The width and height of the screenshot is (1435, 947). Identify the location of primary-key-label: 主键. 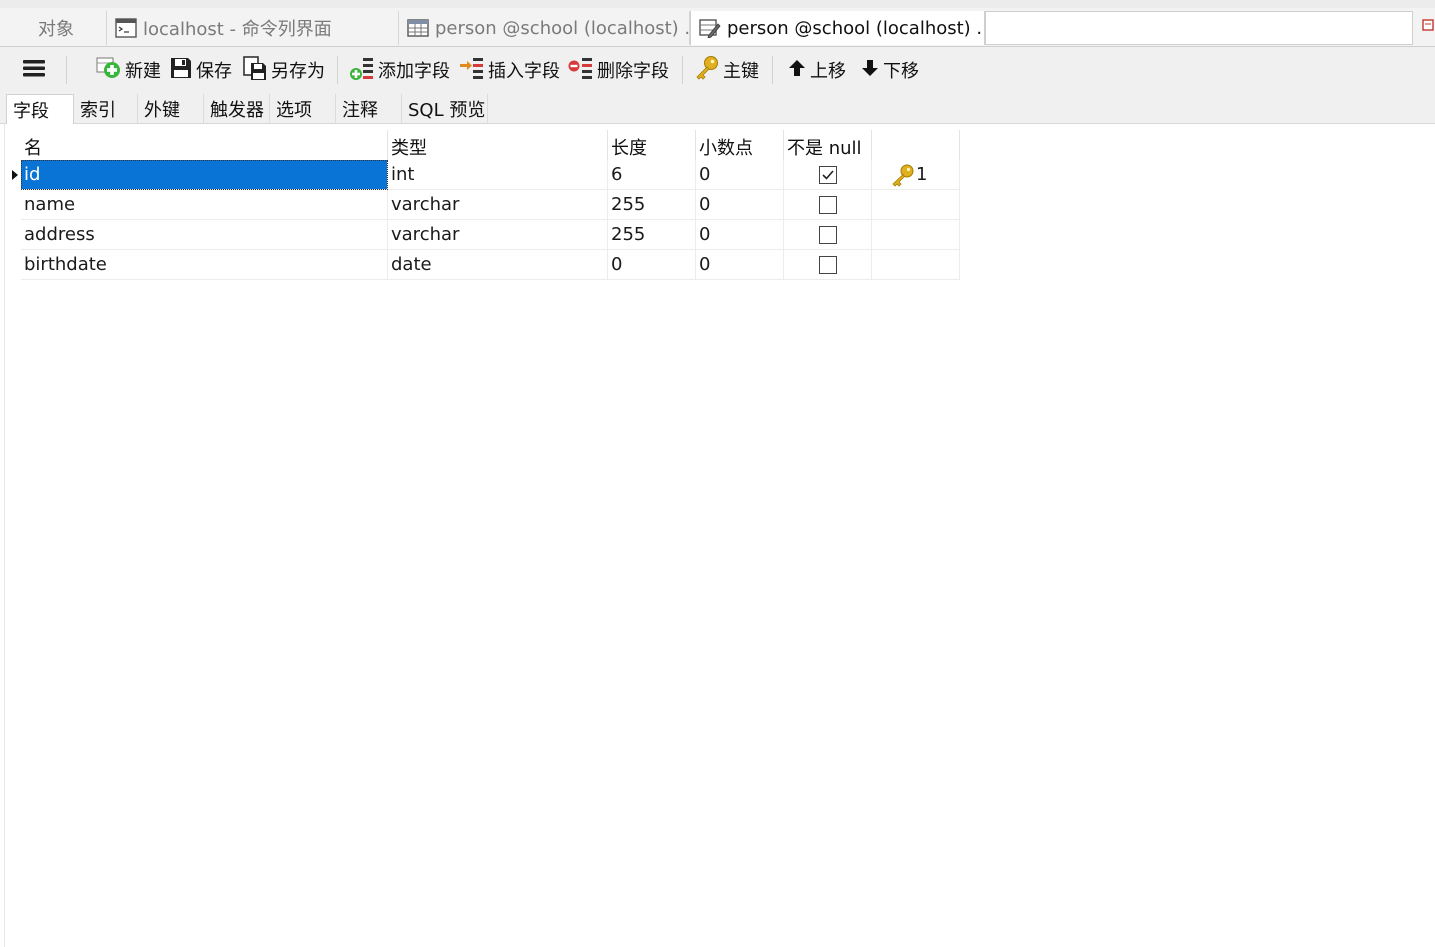
(741, 71).